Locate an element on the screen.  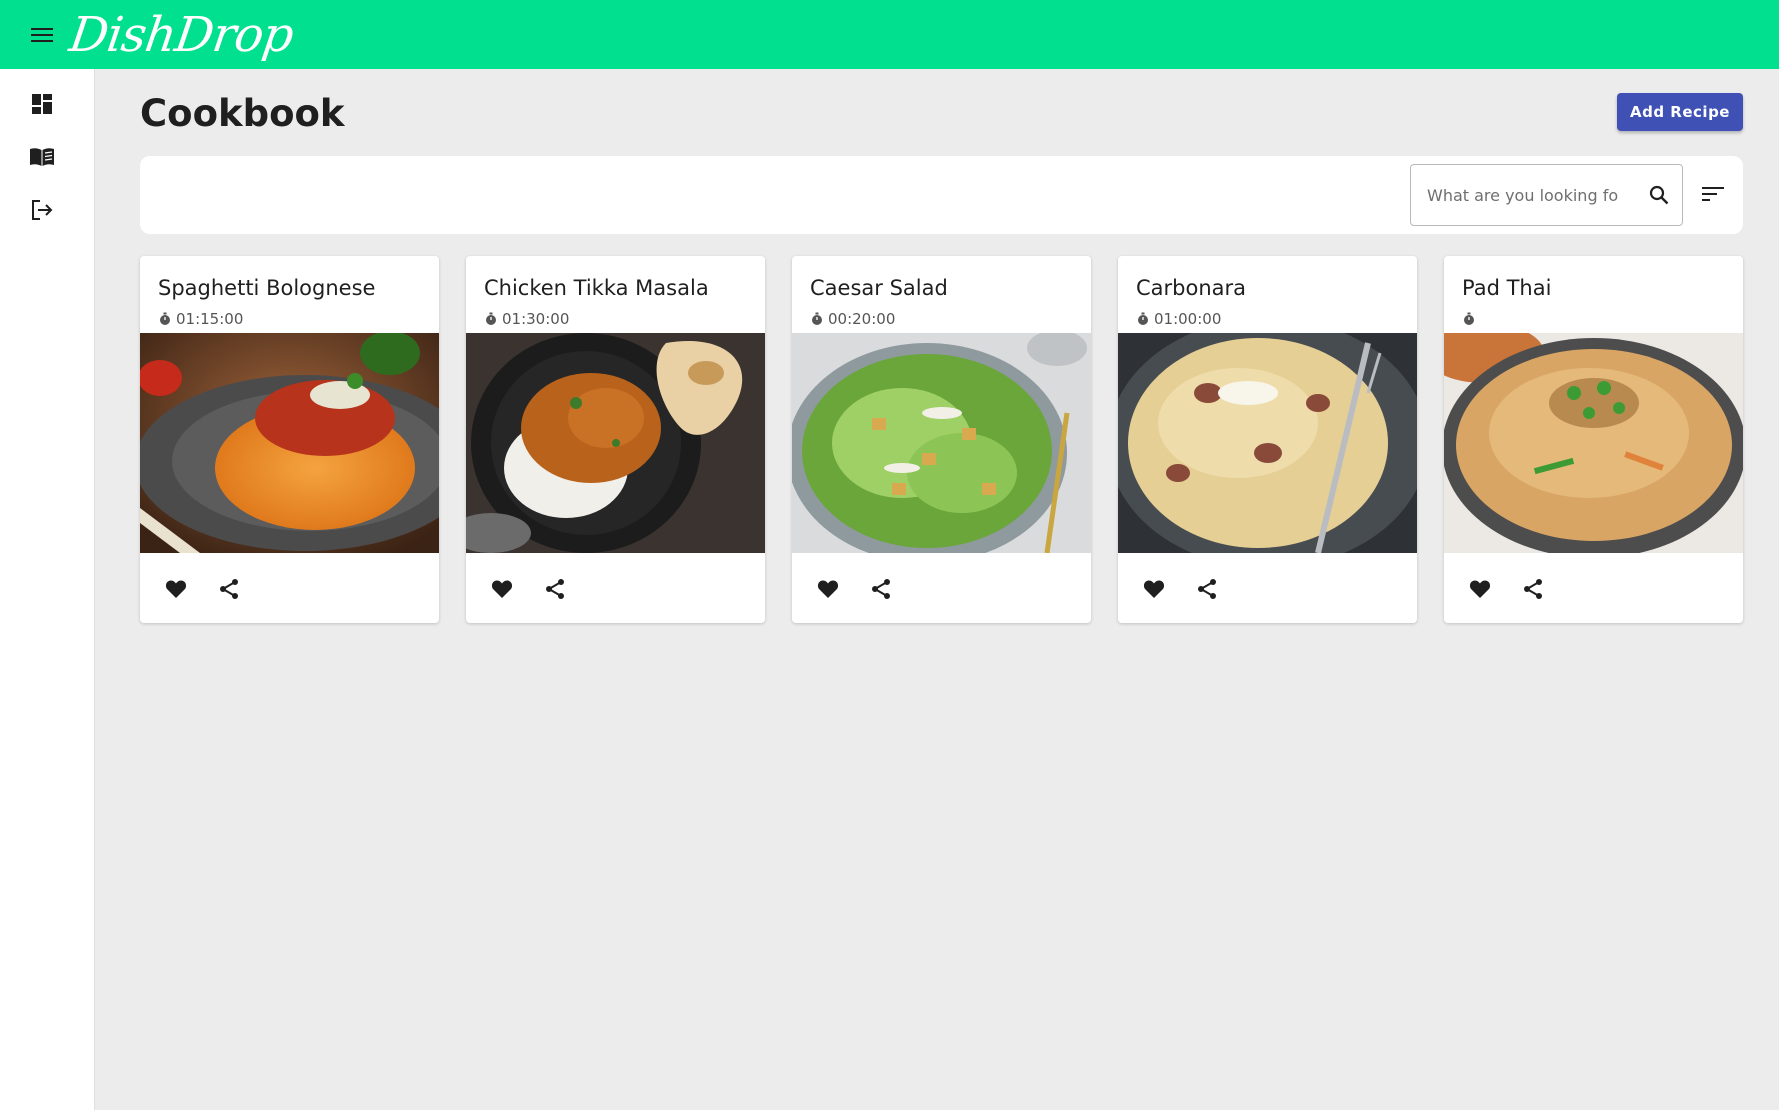
sidebar is located at coordinates (47, 589).